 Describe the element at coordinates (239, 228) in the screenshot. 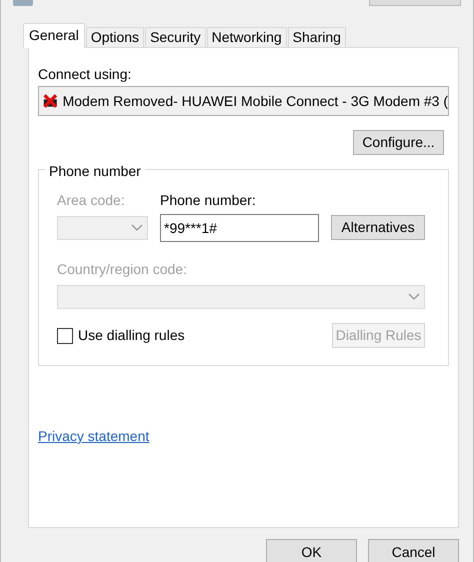

I see `phone-number-field: *99***1#` at that location.